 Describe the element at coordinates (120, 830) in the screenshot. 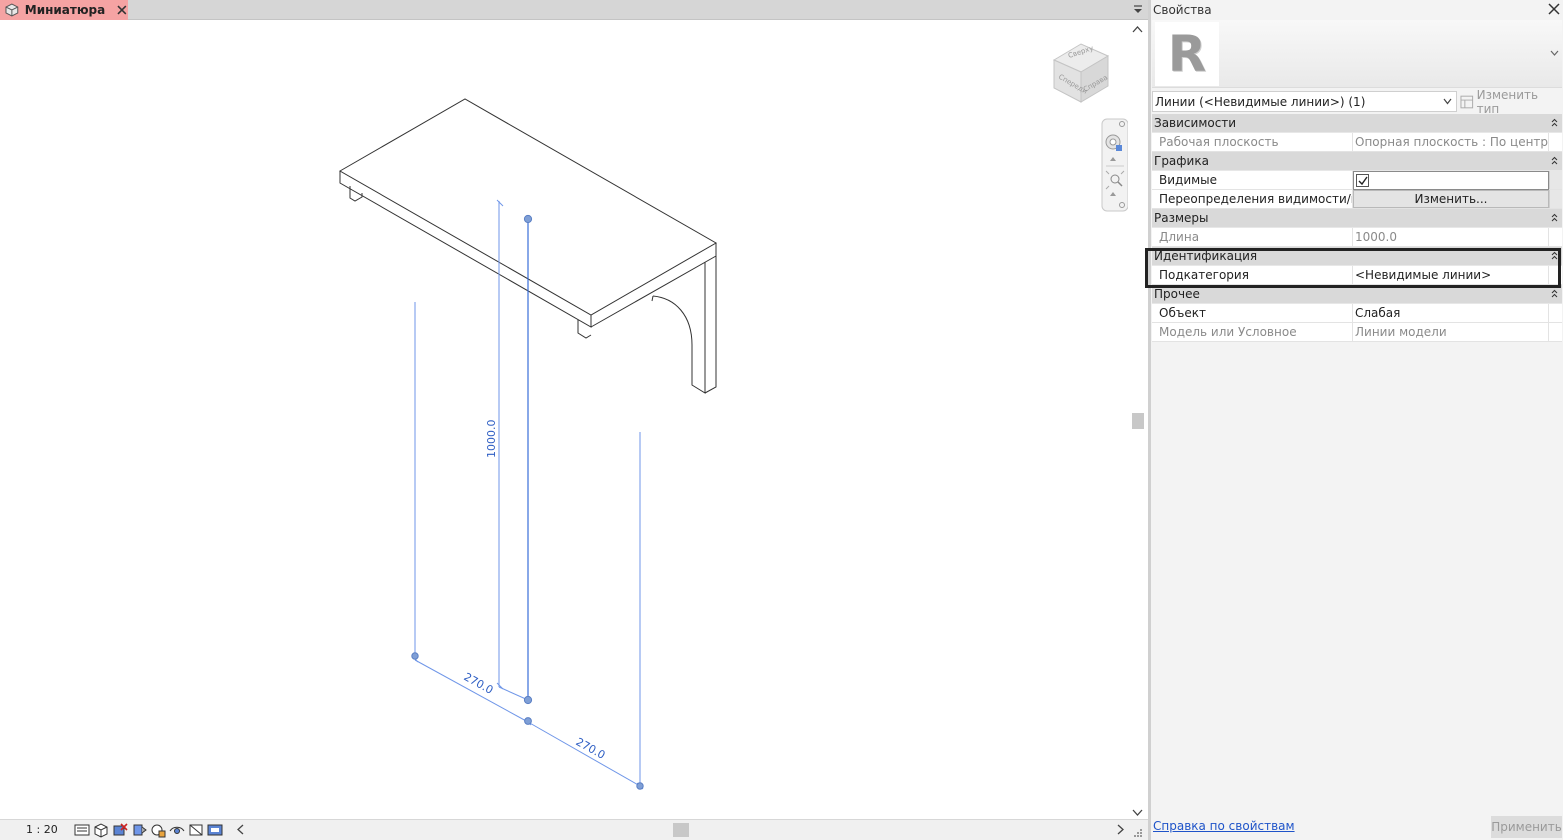

I see `sun-path-icon` at that location.